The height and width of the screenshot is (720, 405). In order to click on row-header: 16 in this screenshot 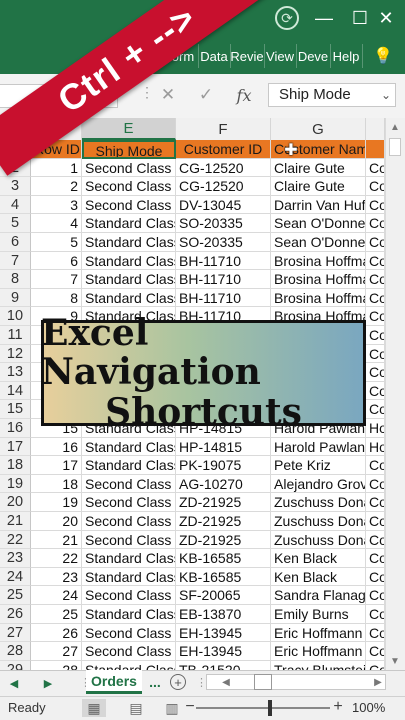, I will do `click(15, 428)`.